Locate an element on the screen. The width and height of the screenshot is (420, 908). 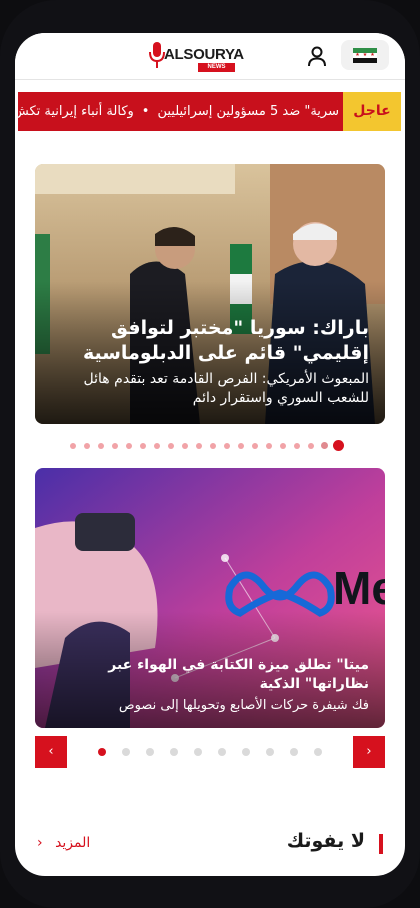
more-label: المزيد is located at coordinates (73, 843).